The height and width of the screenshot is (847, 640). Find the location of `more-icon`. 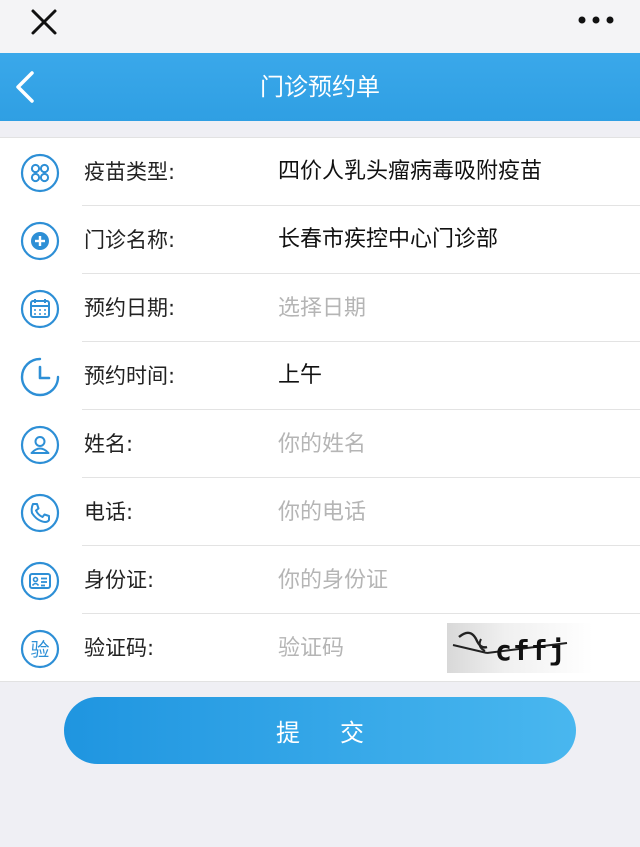

more-icon is located at coordinates (596, 20).